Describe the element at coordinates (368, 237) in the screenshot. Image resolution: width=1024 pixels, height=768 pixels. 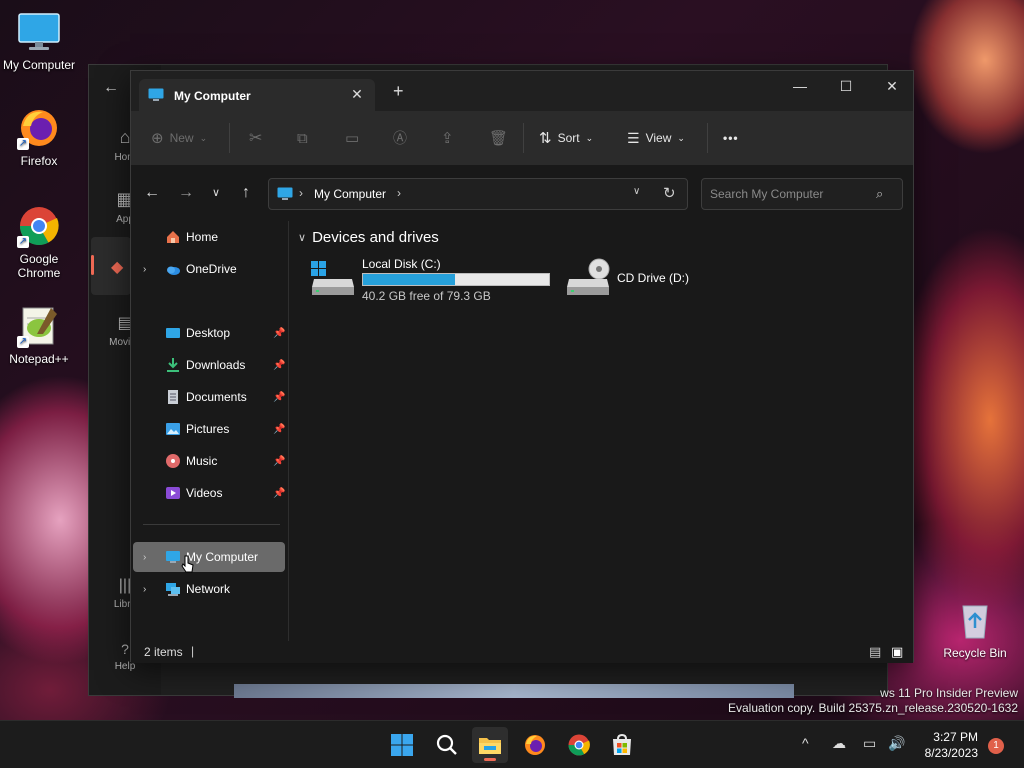
I see `group-header-devices-and-drives: ∨ Devices and drives` at that location.